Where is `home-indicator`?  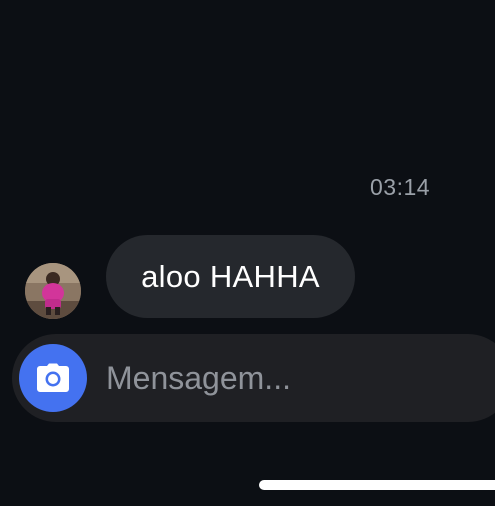 home-indicator is located at coordinates (377, 485).